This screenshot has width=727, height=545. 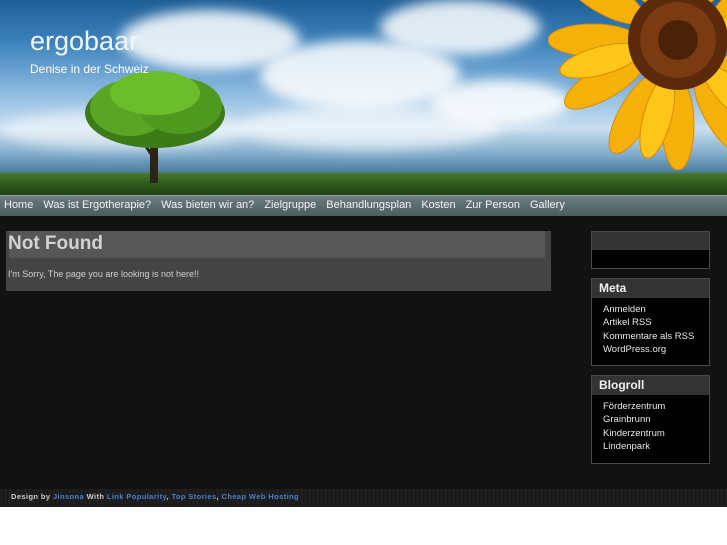 What do you see at coordinates (650, 288) in the screenshot?
I see `meta-widget-title: Meta` at bounding box center [650, 288].